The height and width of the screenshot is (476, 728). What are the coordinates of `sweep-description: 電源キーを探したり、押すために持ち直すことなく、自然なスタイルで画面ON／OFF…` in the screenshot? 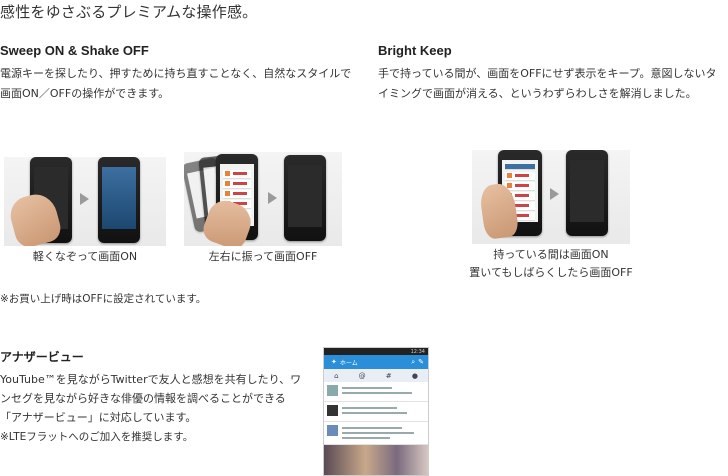 It's located at (176, 83).